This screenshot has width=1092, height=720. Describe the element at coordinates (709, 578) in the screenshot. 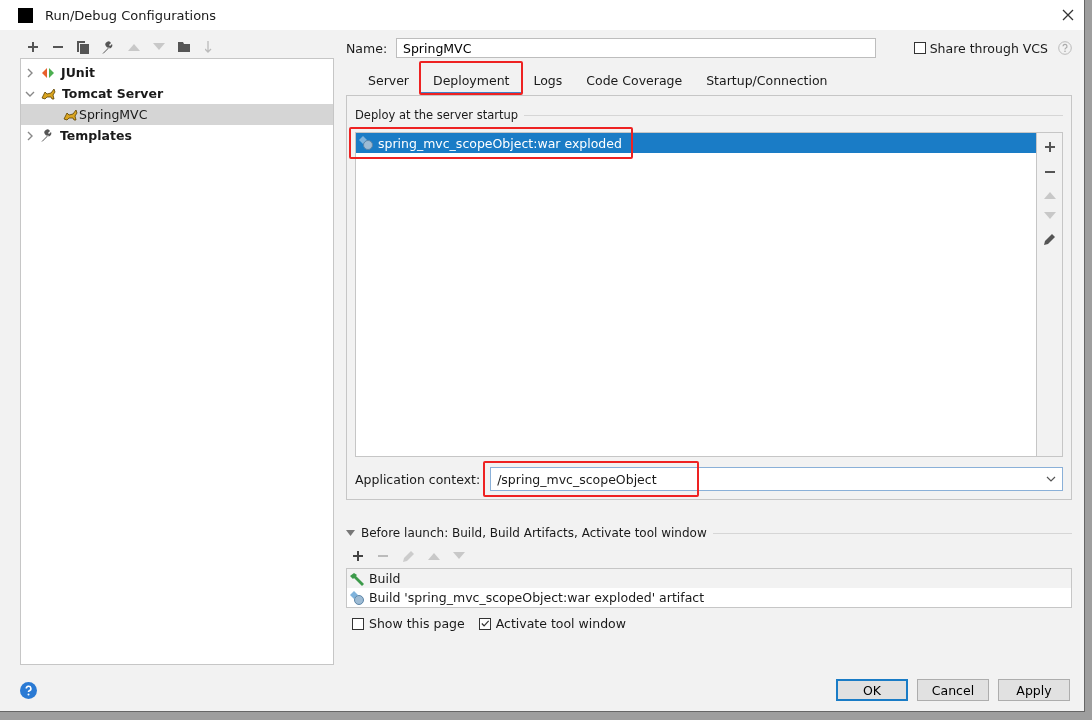

I see `task-item: Build` at that location.